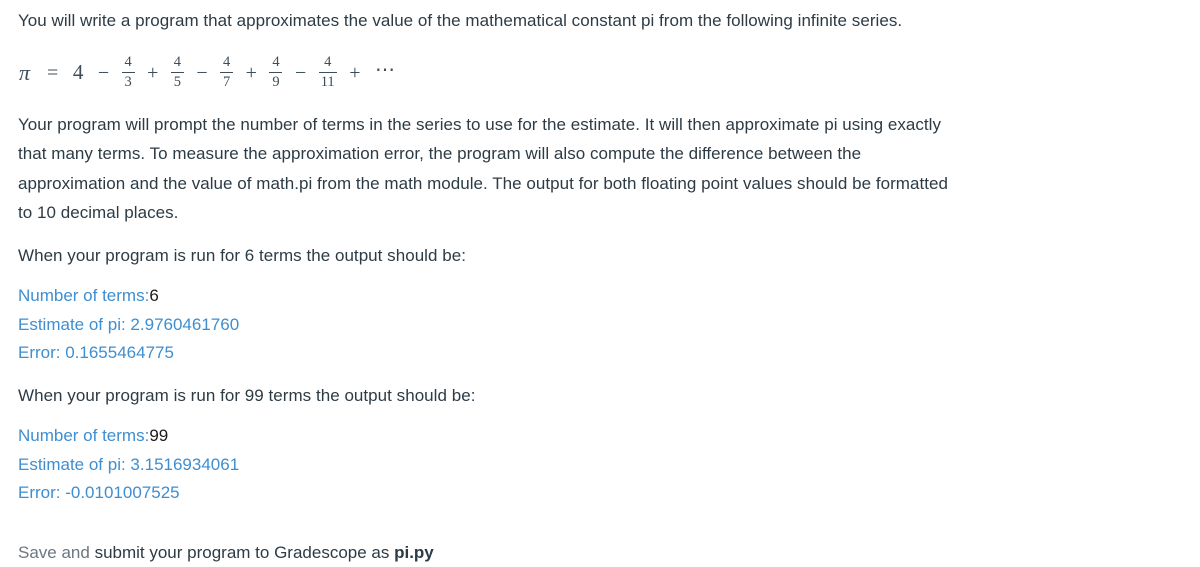 This screenshot has height=567, width=1200. What do you see at coordinates (53, 72) in the screenshot?
I see `formula-equals: =` at bounding box center [53, 72].